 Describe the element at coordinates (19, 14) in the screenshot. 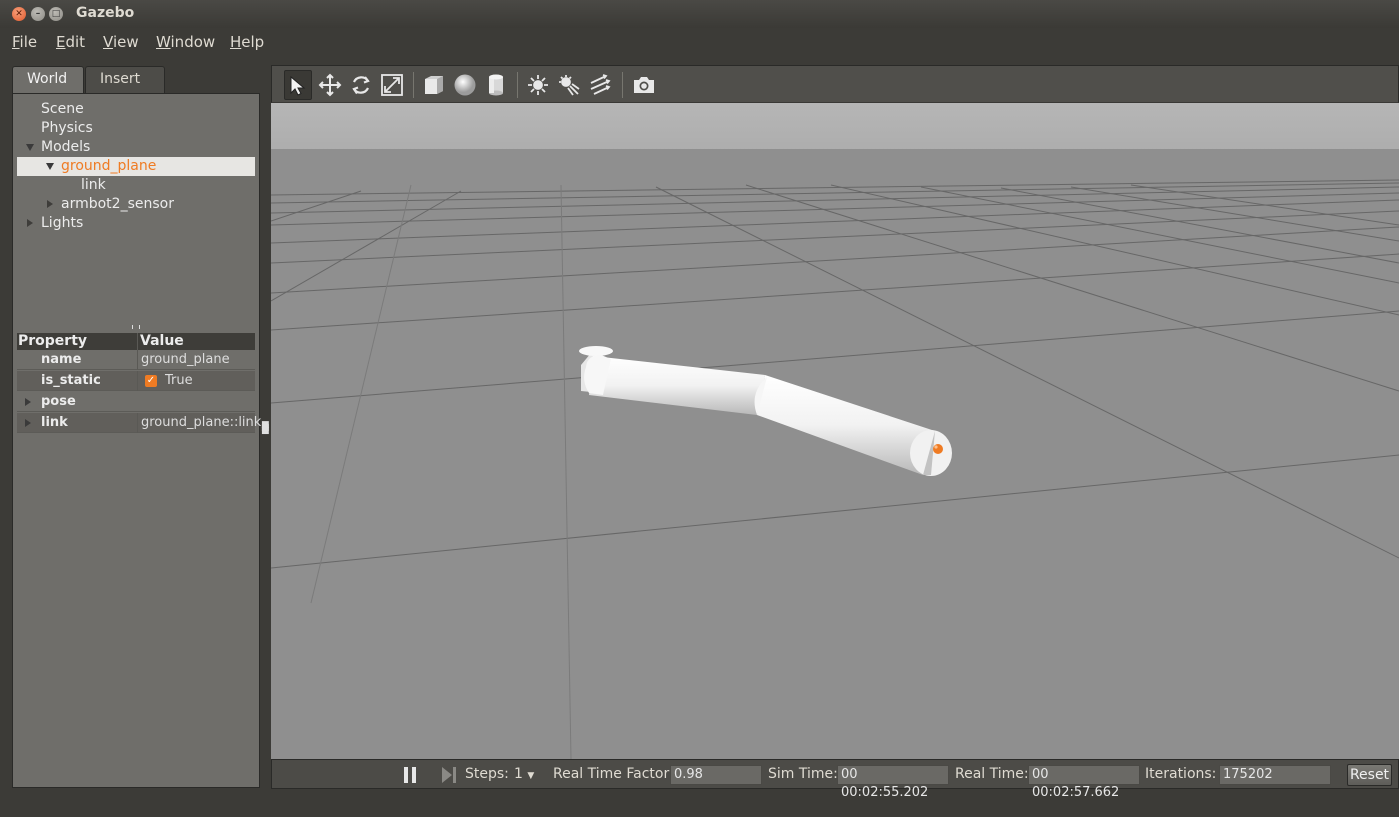

I see `close-window-button: ✕` at that location.